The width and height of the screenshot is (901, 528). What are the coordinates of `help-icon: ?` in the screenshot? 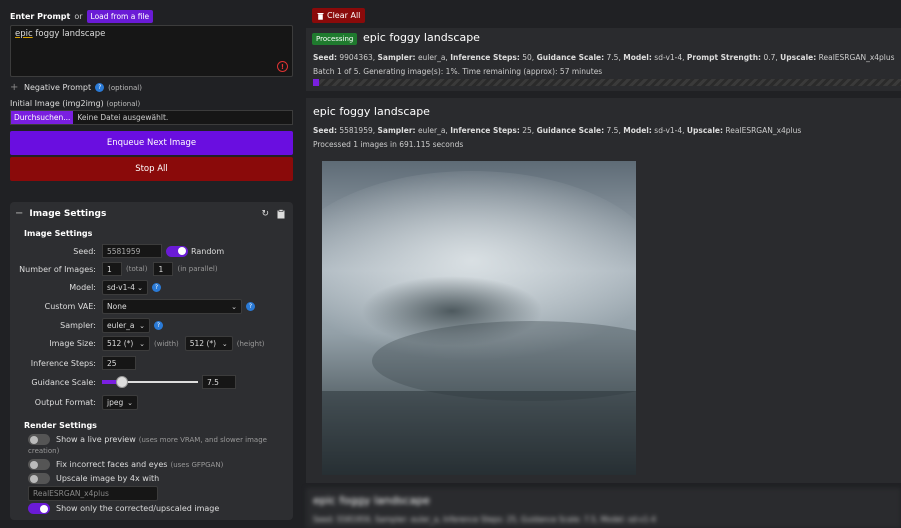 It's located at (100, 87).